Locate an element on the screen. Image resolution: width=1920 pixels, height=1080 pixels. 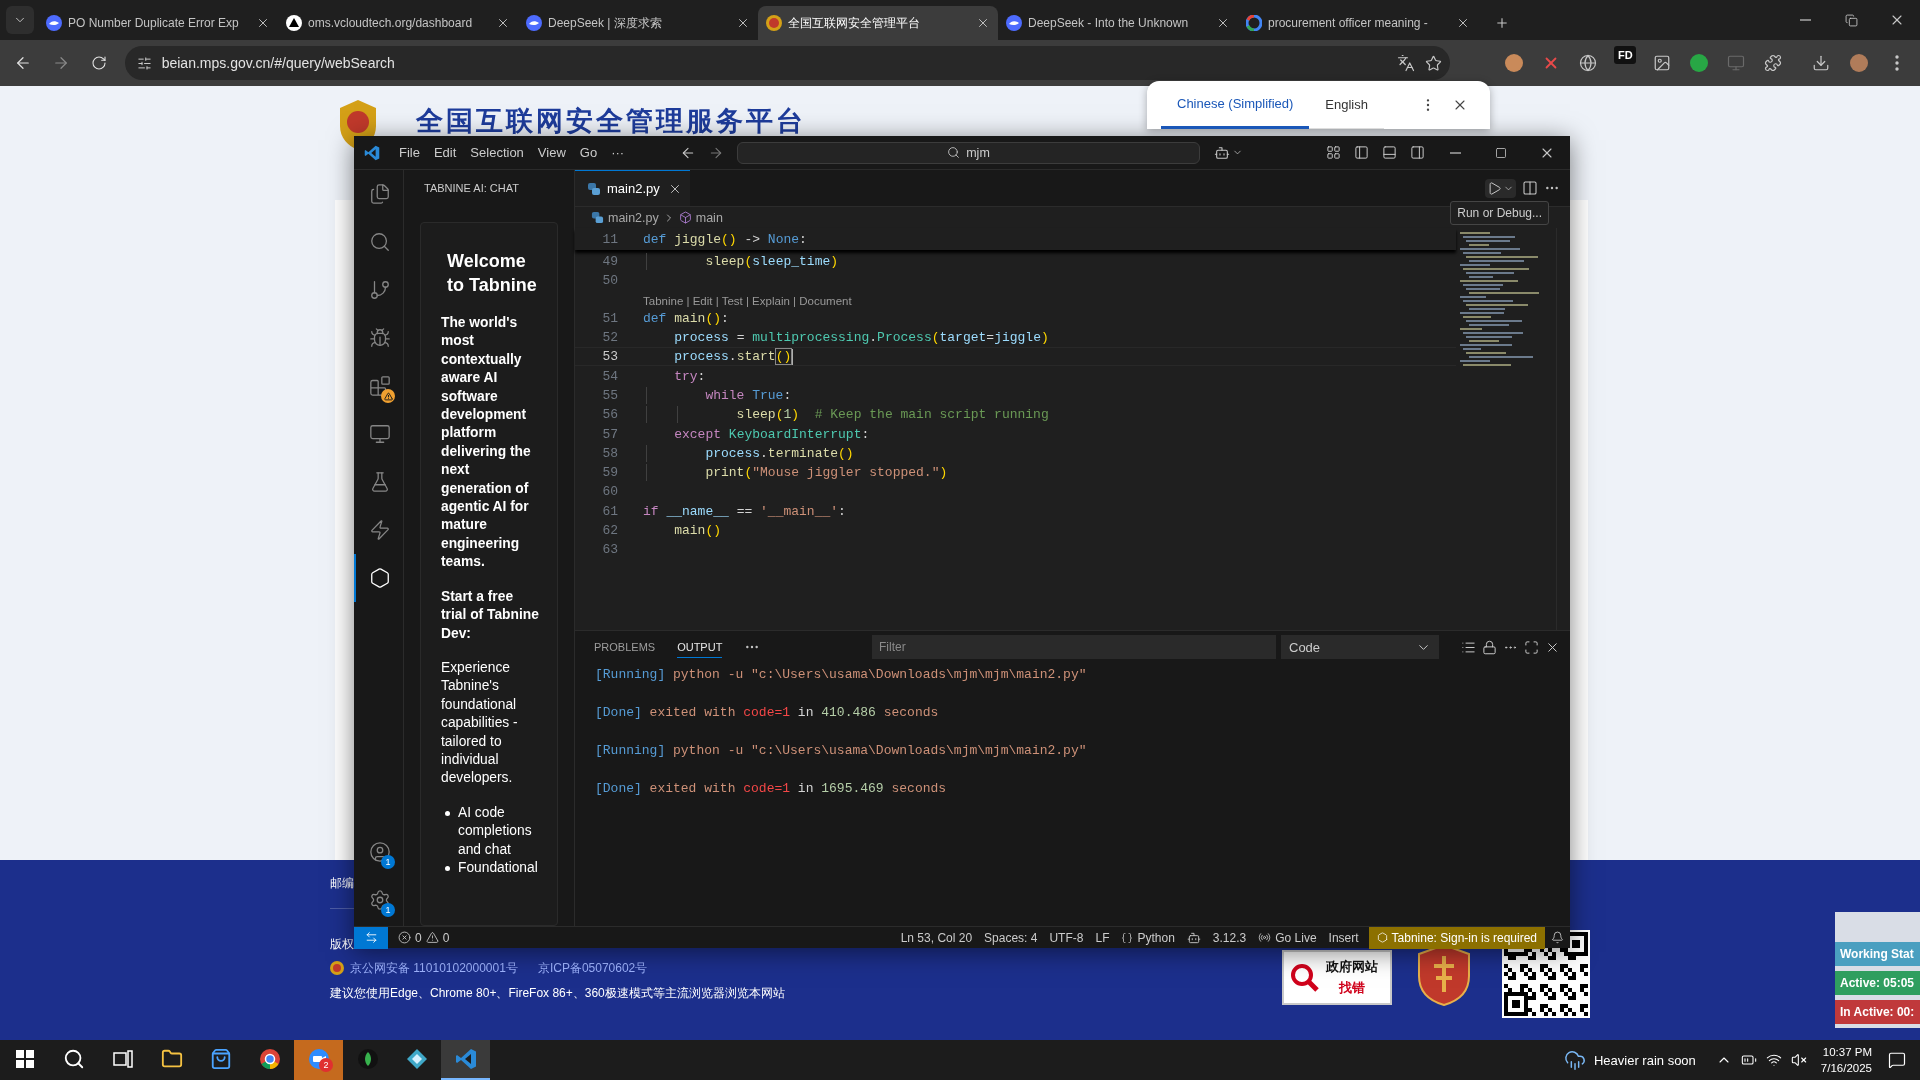
file-type-icon is located at coordinates (594, 188).